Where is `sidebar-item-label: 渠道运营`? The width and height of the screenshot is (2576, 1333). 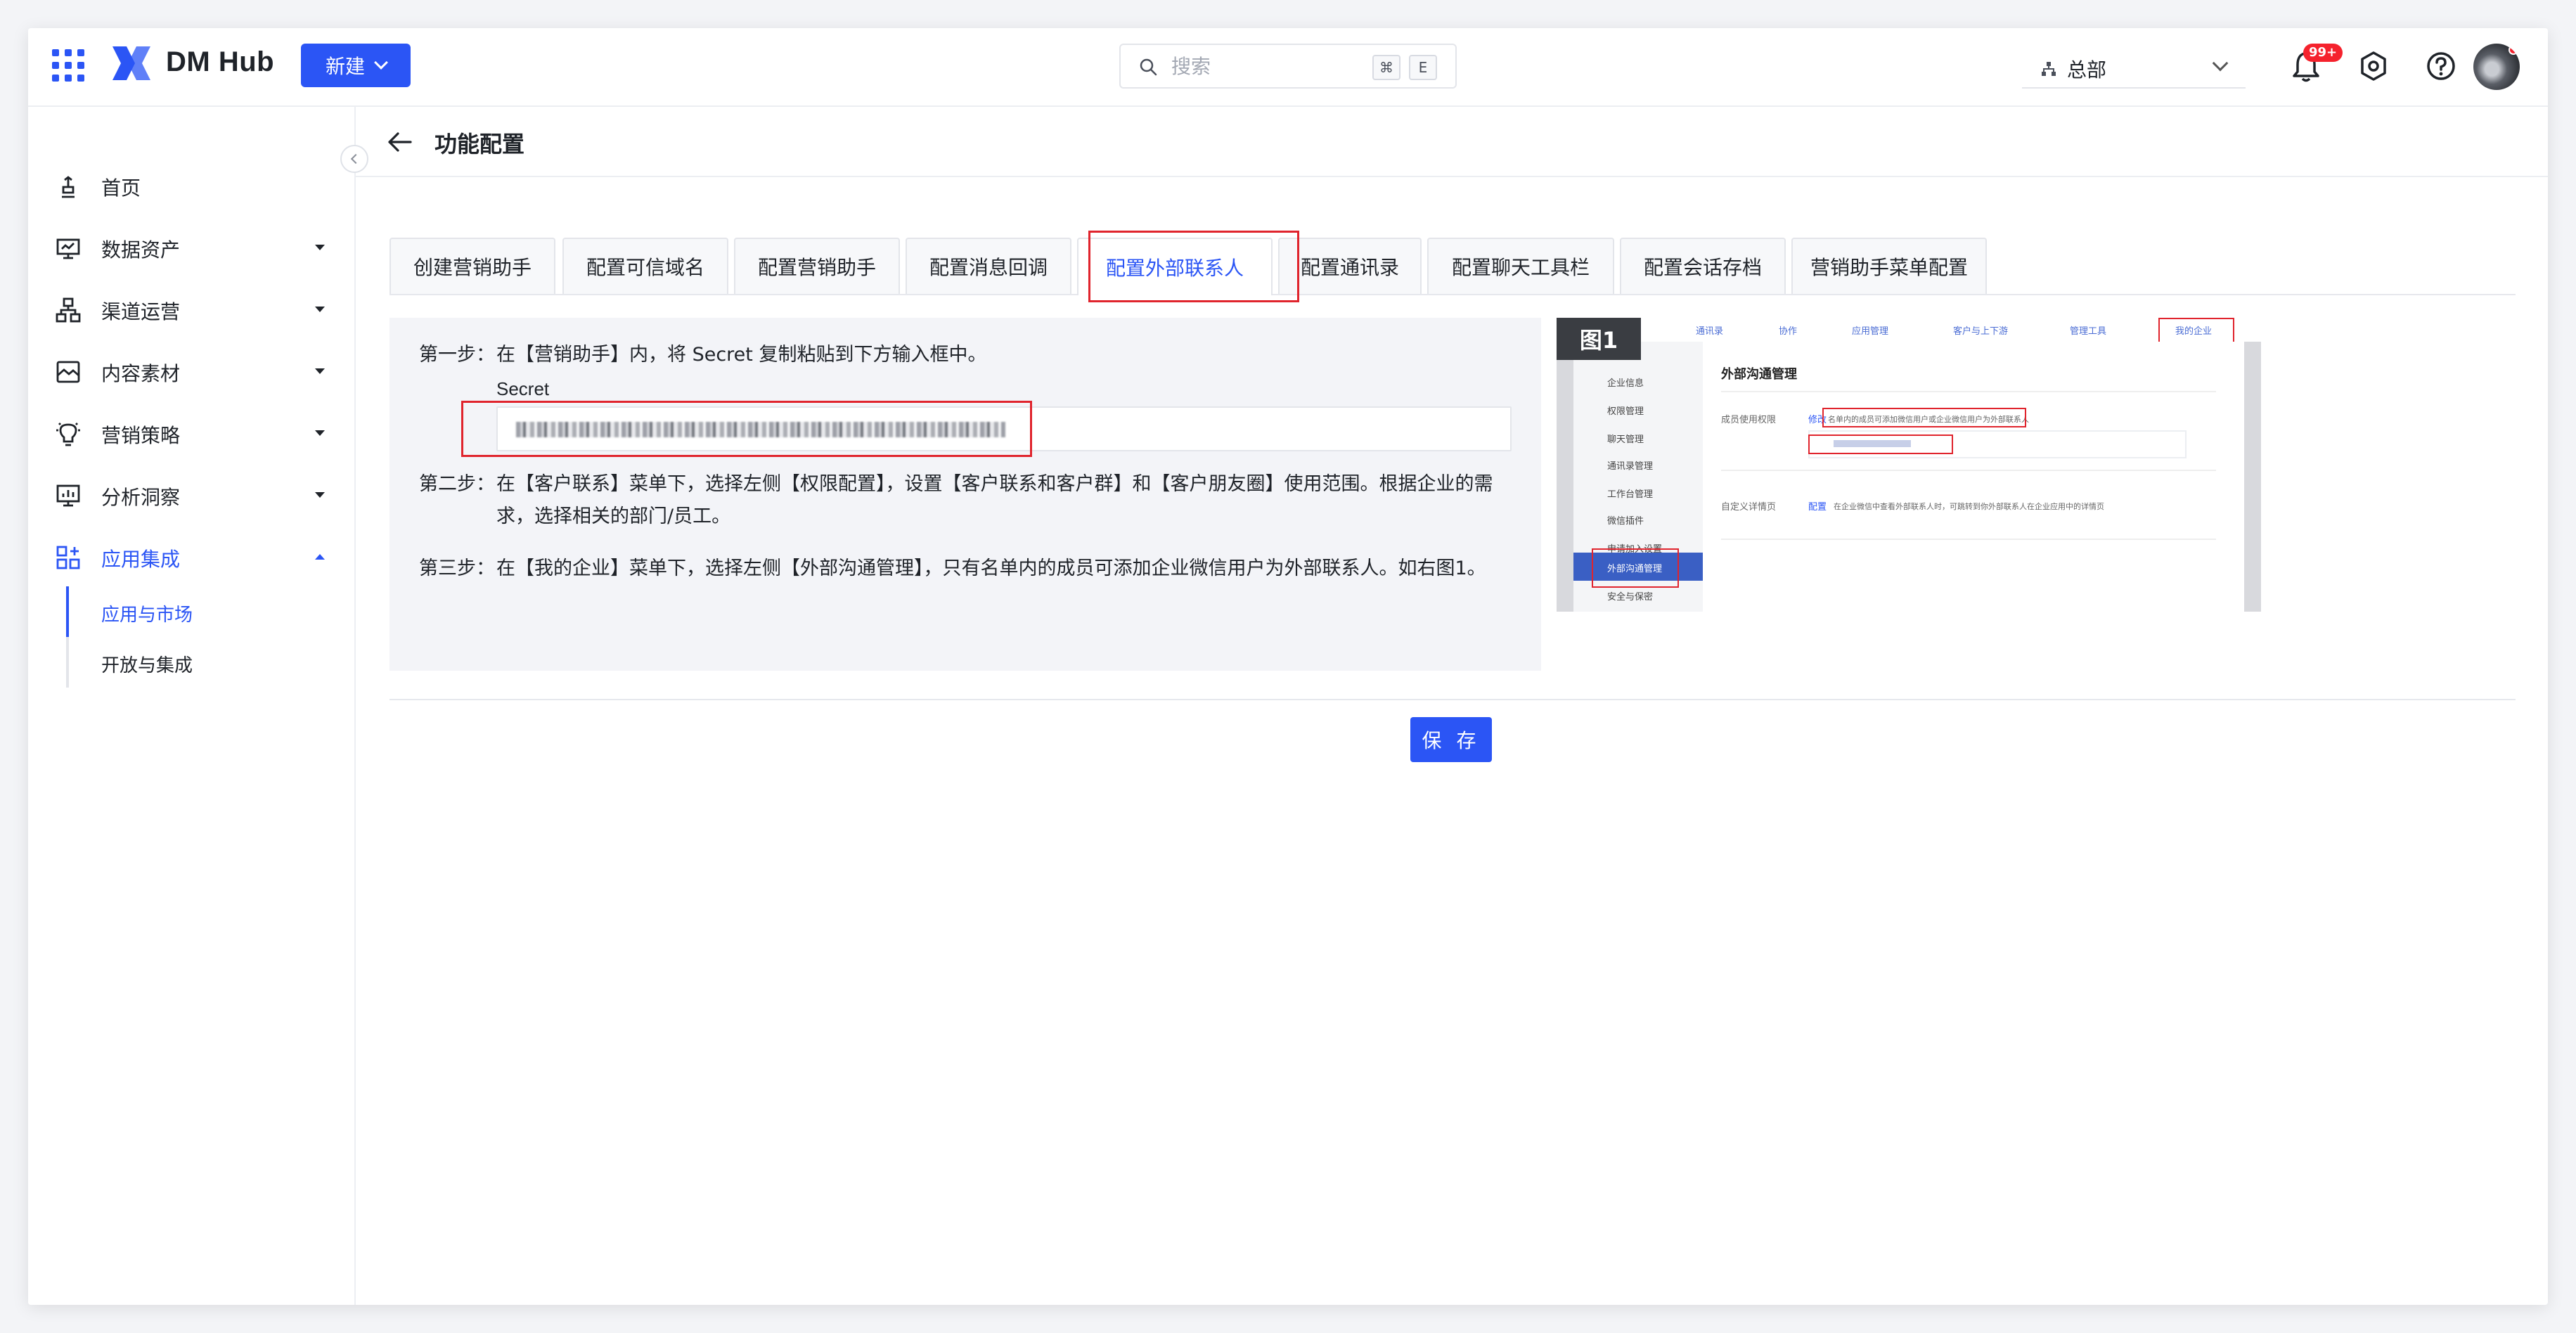 sidebar-item-label: 渠道运营 is located at coordinates (141, 311).